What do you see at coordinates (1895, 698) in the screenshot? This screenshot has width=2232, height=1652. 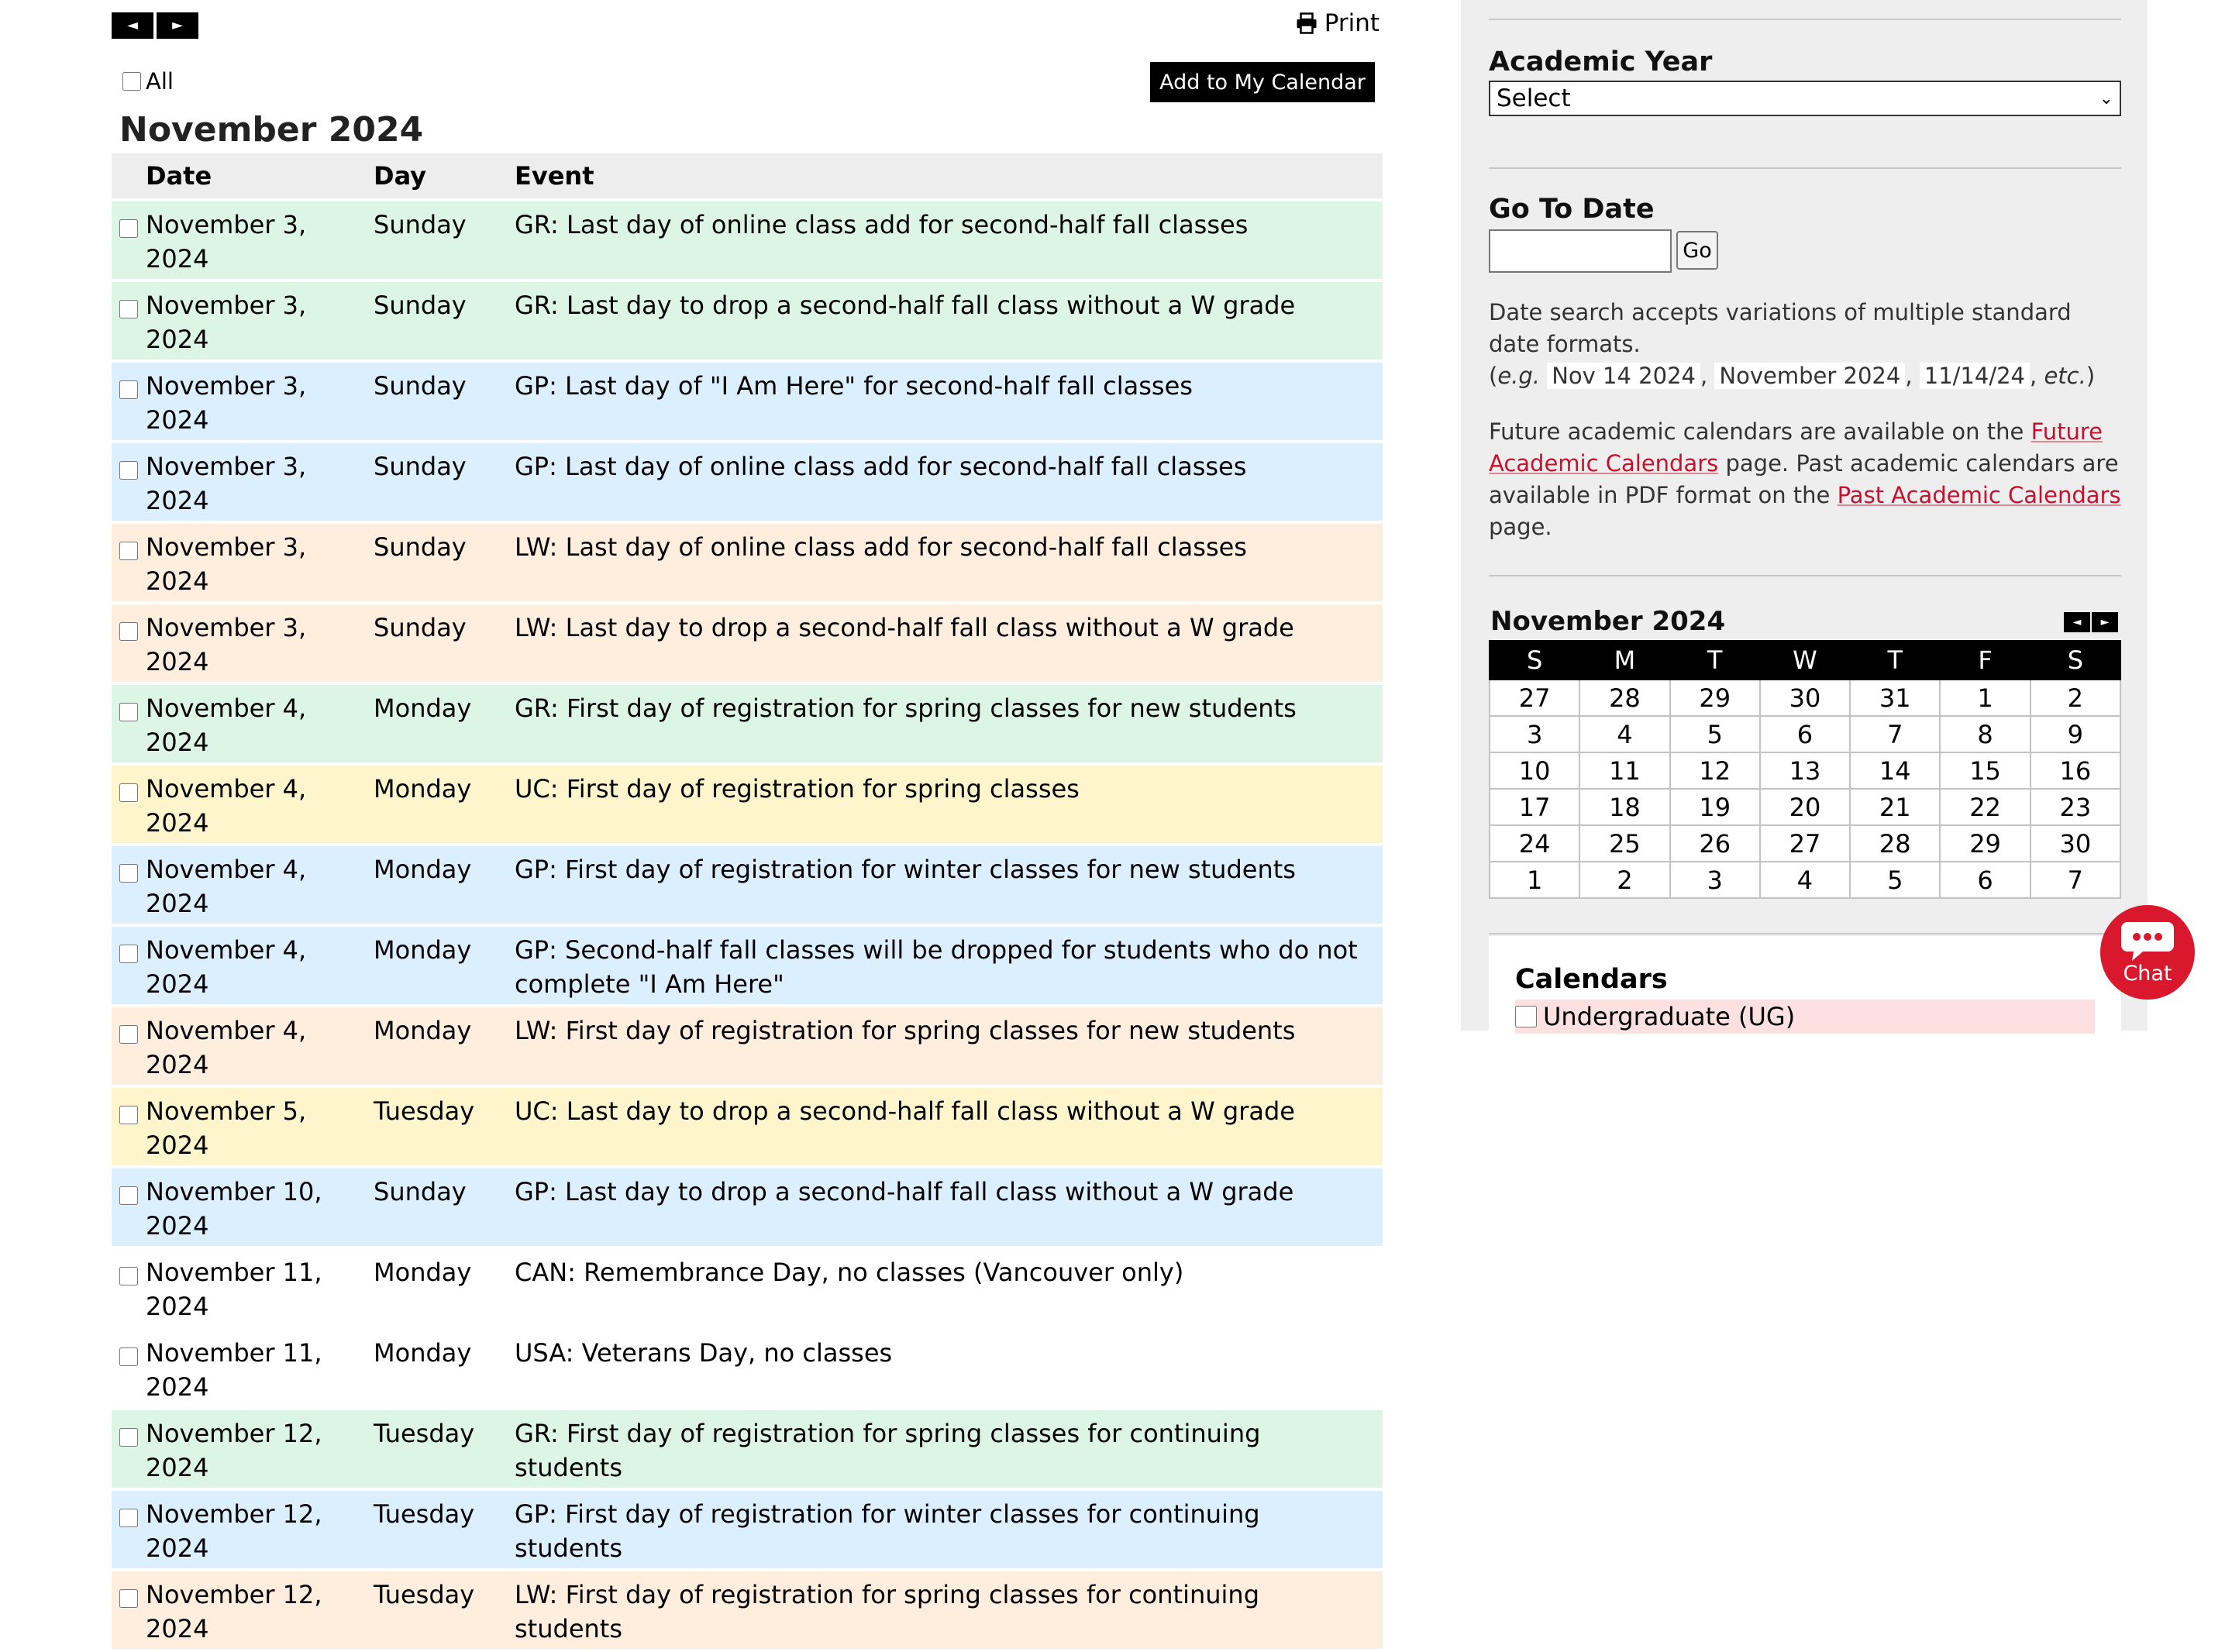 I see `calendar-day-cell: 31` at bounding box center [1895, 698].